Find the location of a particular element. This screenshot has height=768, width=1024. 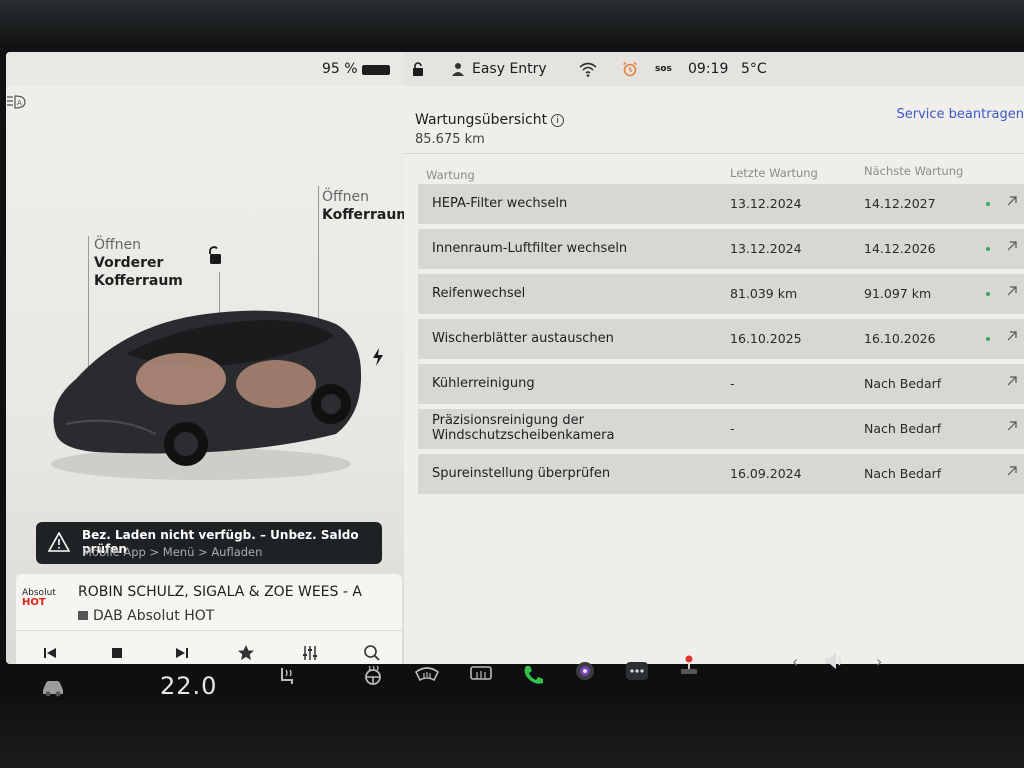

station-logo-line2: HOT is located at coordinates (34, 602).